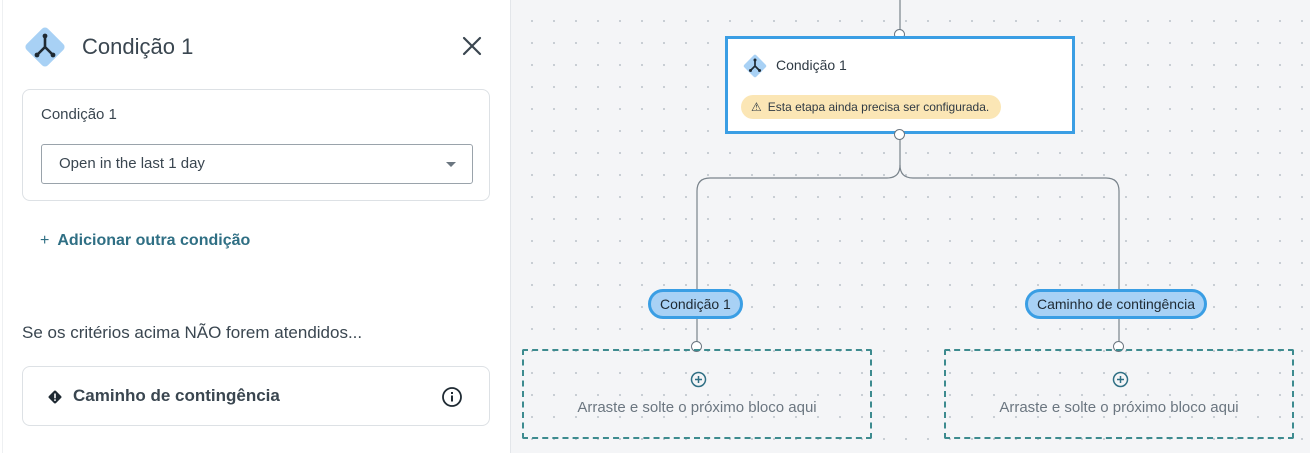 Image resolution: width=1310 pixels, height=453 pixels. I want to click on fallback-card: Caminho de contingência, so click(256, 396).